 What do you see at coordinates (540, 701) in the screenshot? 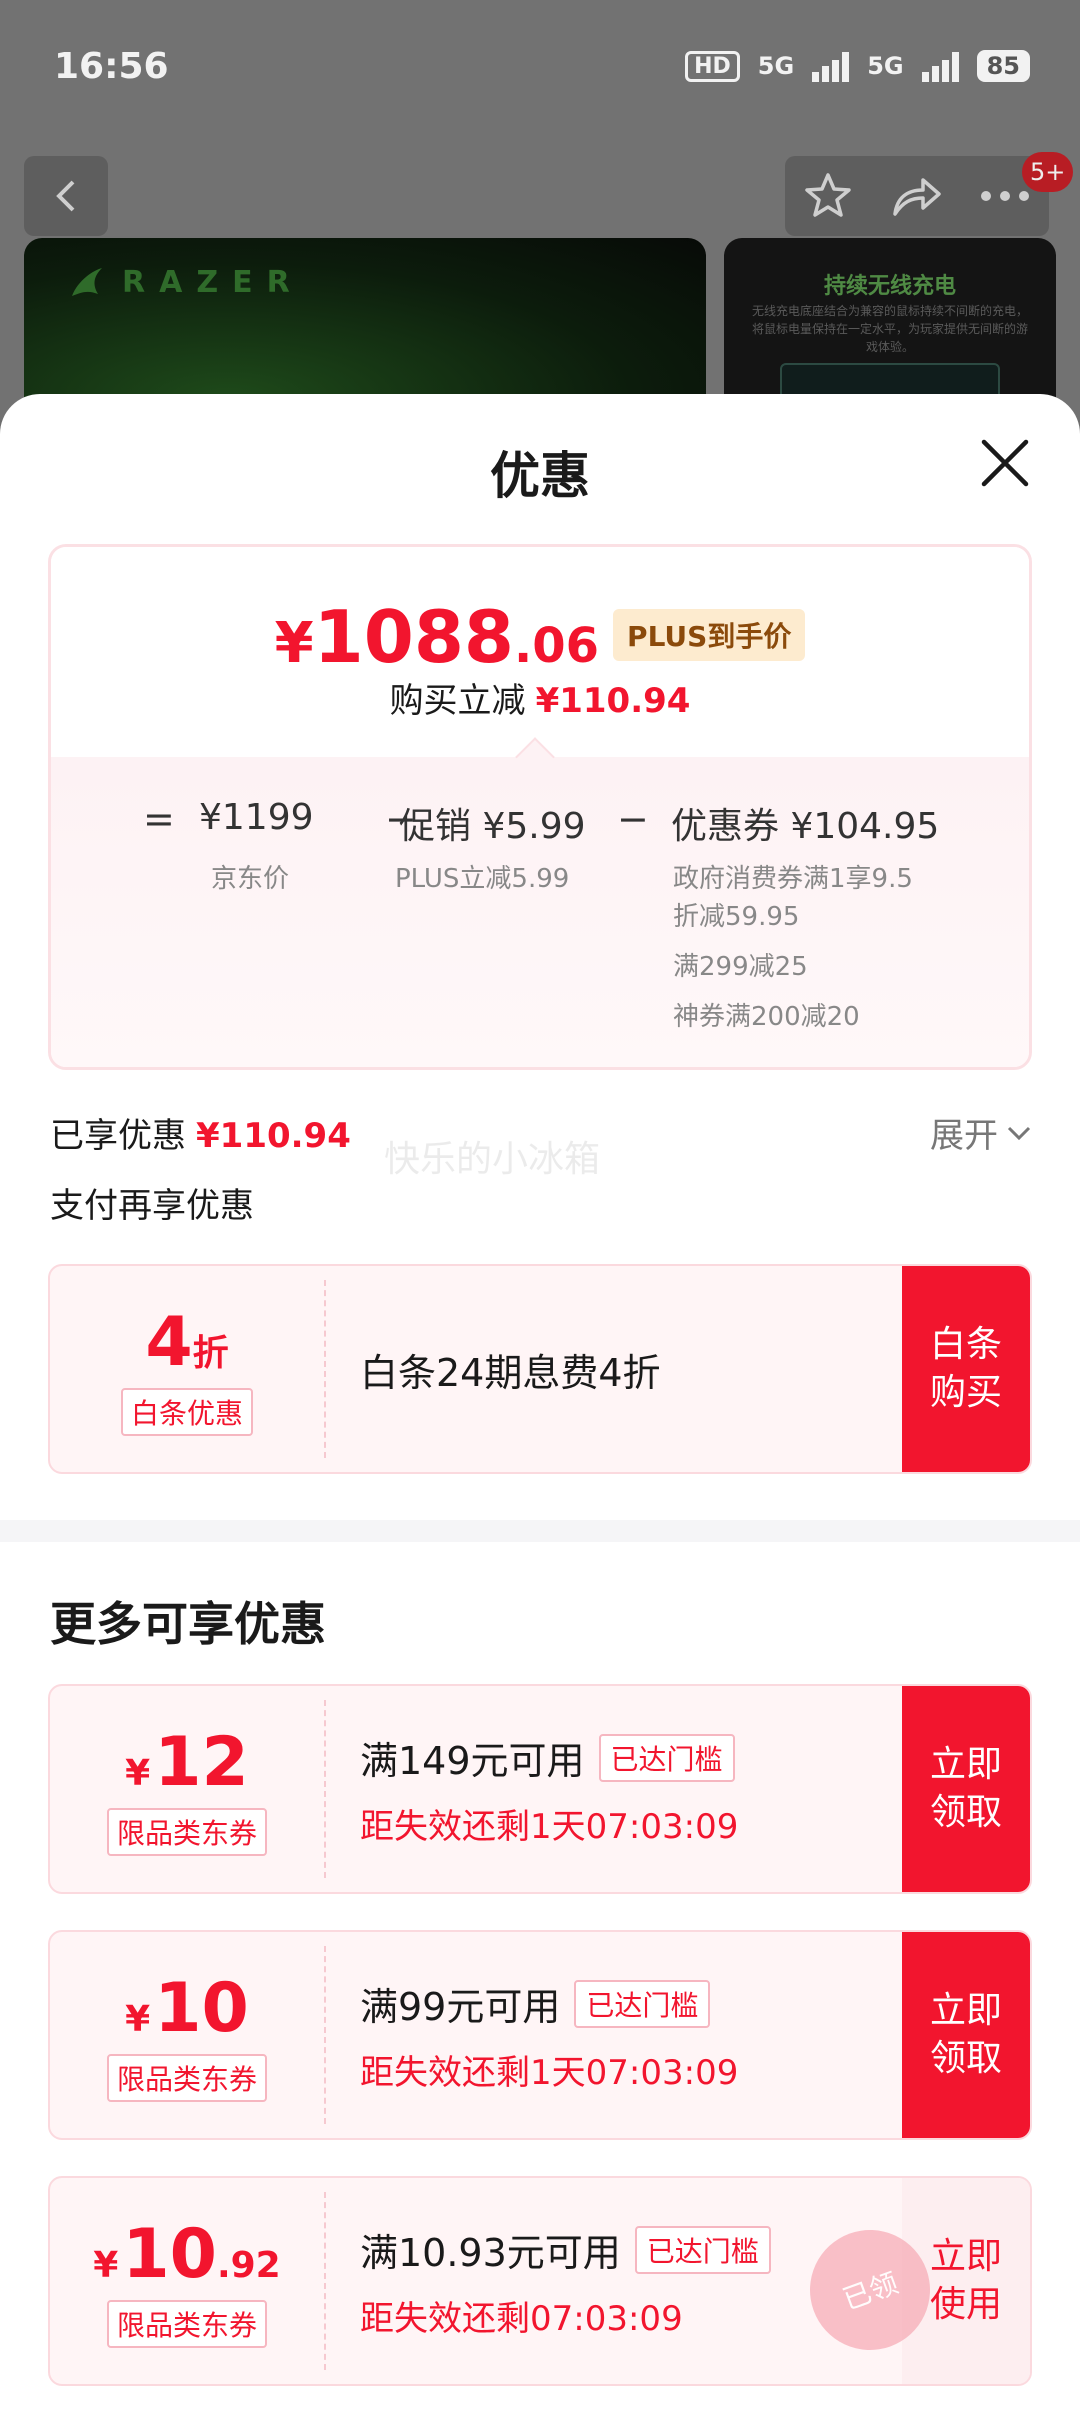
I see `purchase-reduction: 购买立减 ¥110.94` at bounding box center [540, 701].